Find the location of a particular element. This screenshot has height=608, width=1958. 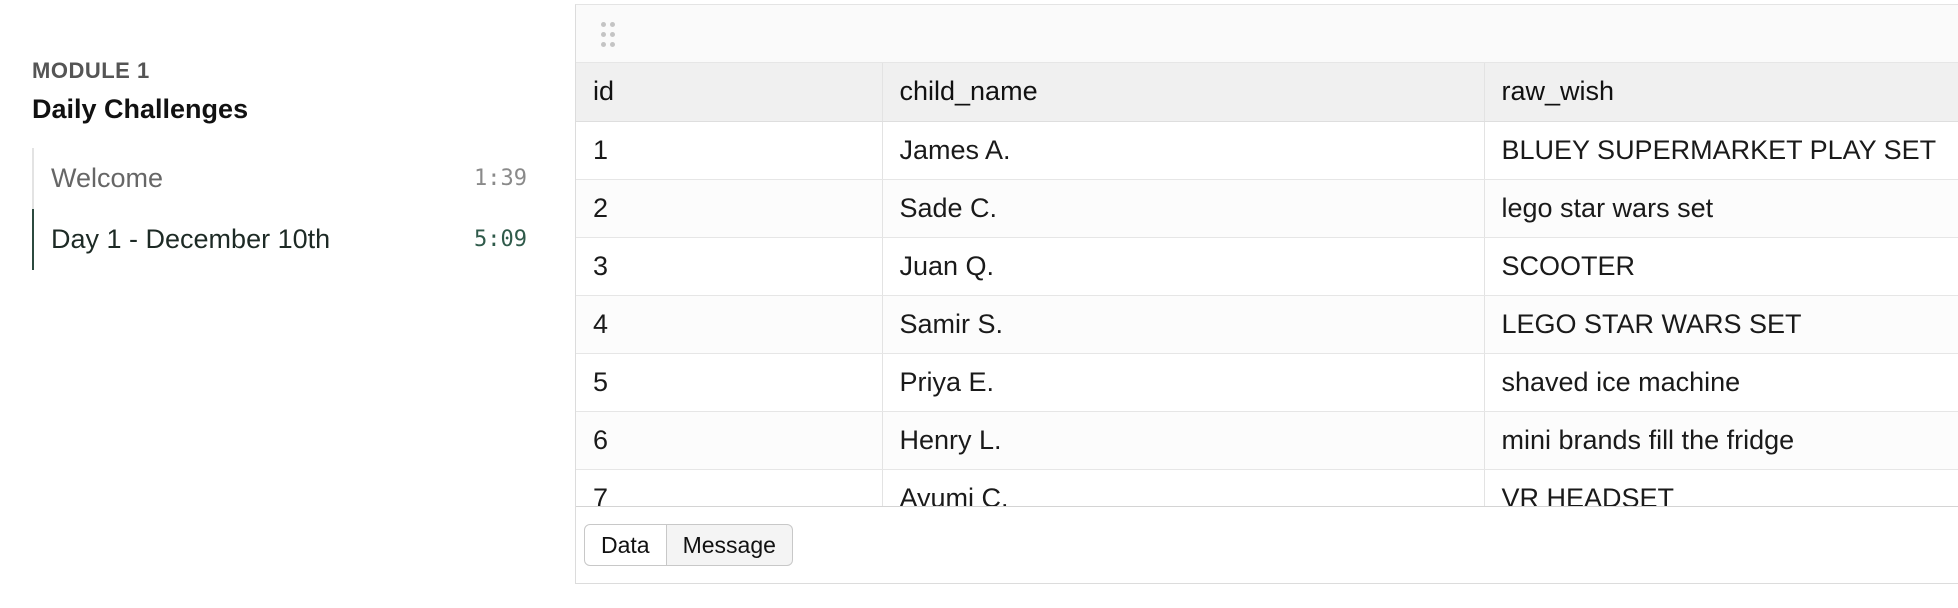

cell-raw-wish: LEGO STAR WARS SET is located at coordinates (1721, 324).